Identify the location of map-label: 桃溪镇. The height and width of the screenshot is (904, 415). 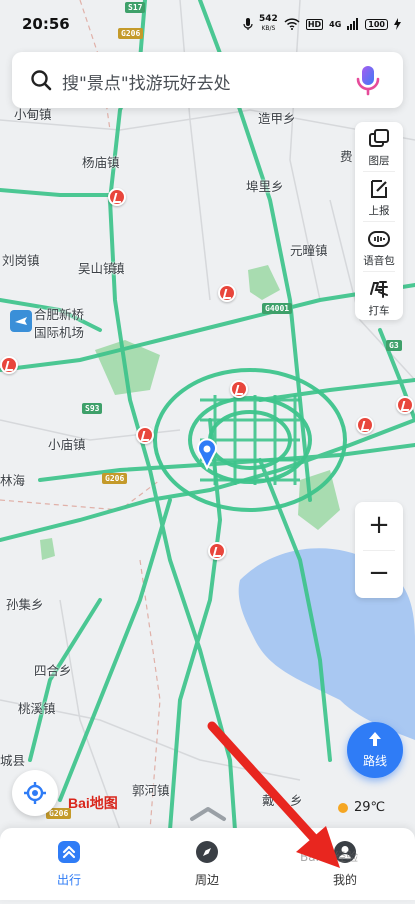
(37, 708).